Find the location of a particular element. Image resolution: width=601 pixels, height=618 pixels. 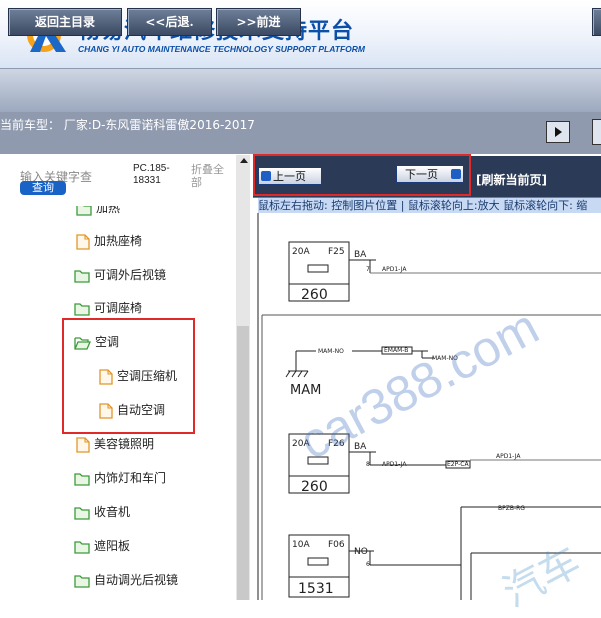

tree-item-label: 可调座椅 is located at coordinates (118, 308).